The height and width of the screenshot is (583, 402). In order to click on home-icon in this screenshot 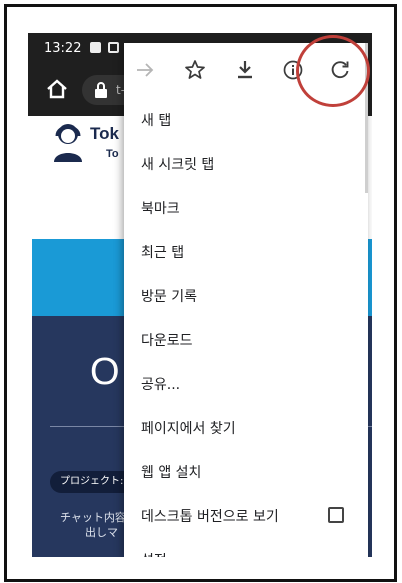, I will do `click(57, 89)`.